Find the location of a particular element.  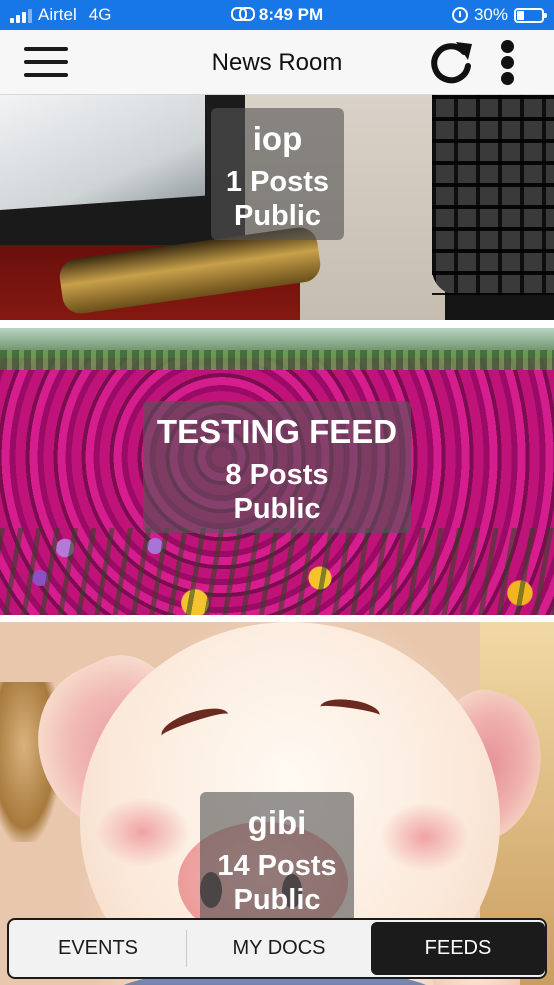

status-right: 30% is located at coordinates (499, 15).